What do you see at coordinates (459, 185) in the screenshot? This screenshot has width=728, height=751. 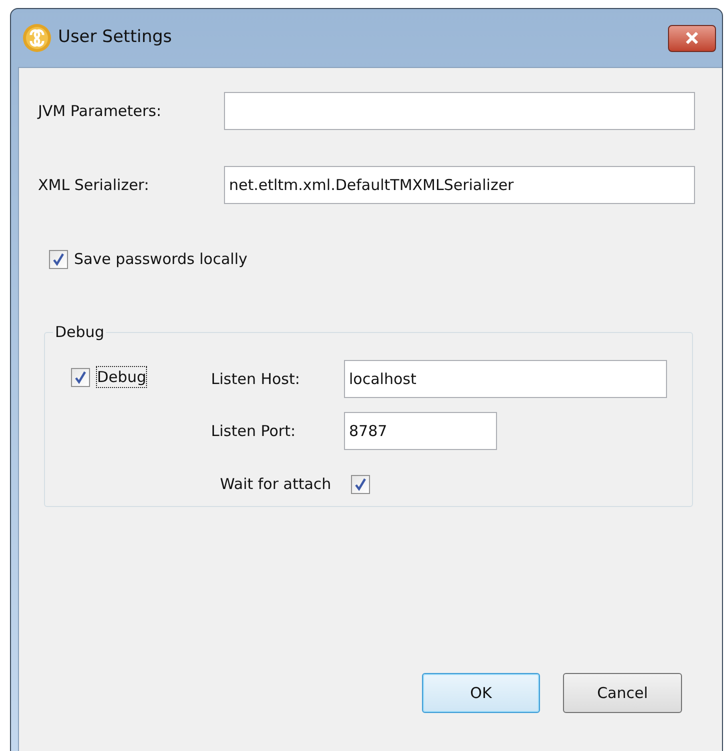 I see `text-field: net.etltm.xml.DefaultTMXMLSerializer` at bounding box center [459, 185].